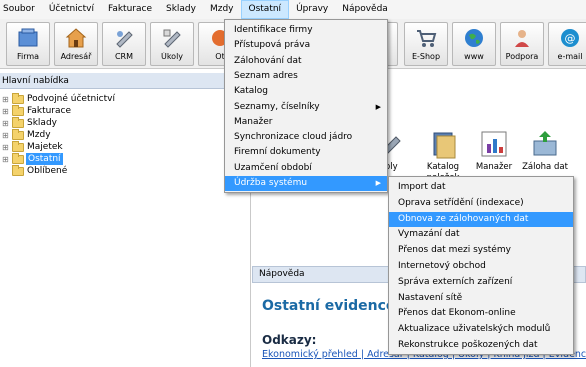 Image resolution: width=586 pixels, height=367 pixels. I want to click on support-icon, so click(522, 38).